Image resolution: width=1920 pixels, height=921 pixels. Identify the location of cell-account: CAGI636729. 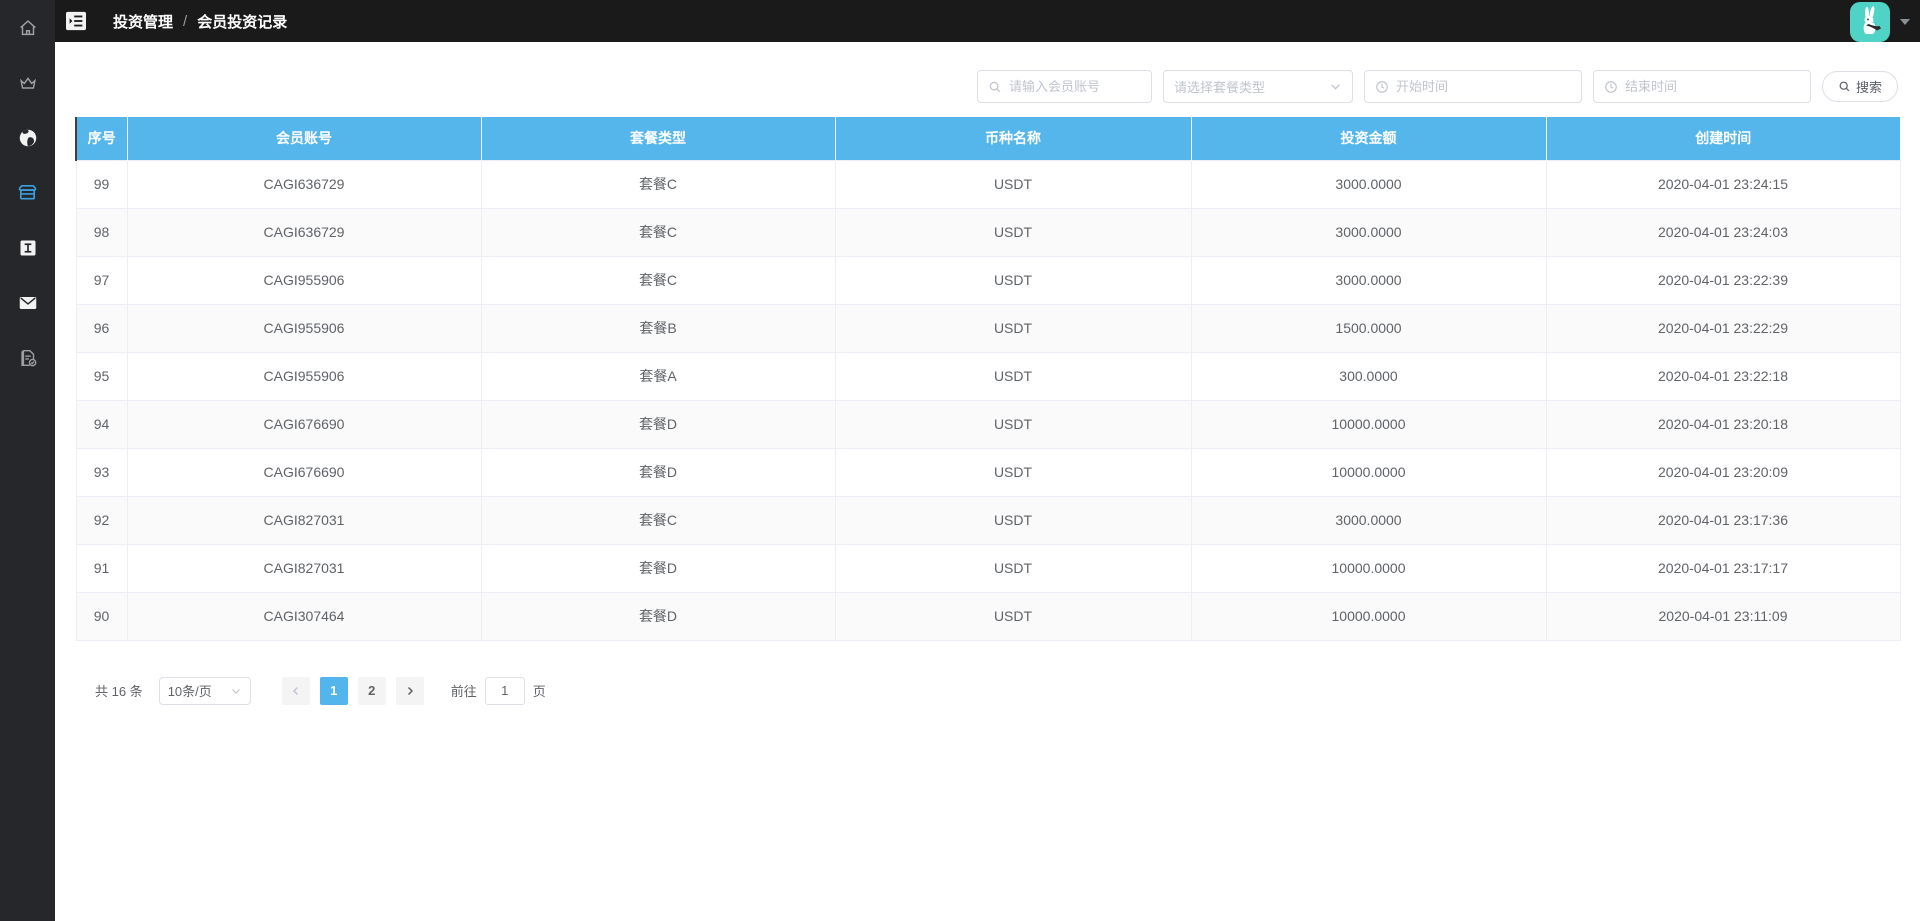
(304, 232).